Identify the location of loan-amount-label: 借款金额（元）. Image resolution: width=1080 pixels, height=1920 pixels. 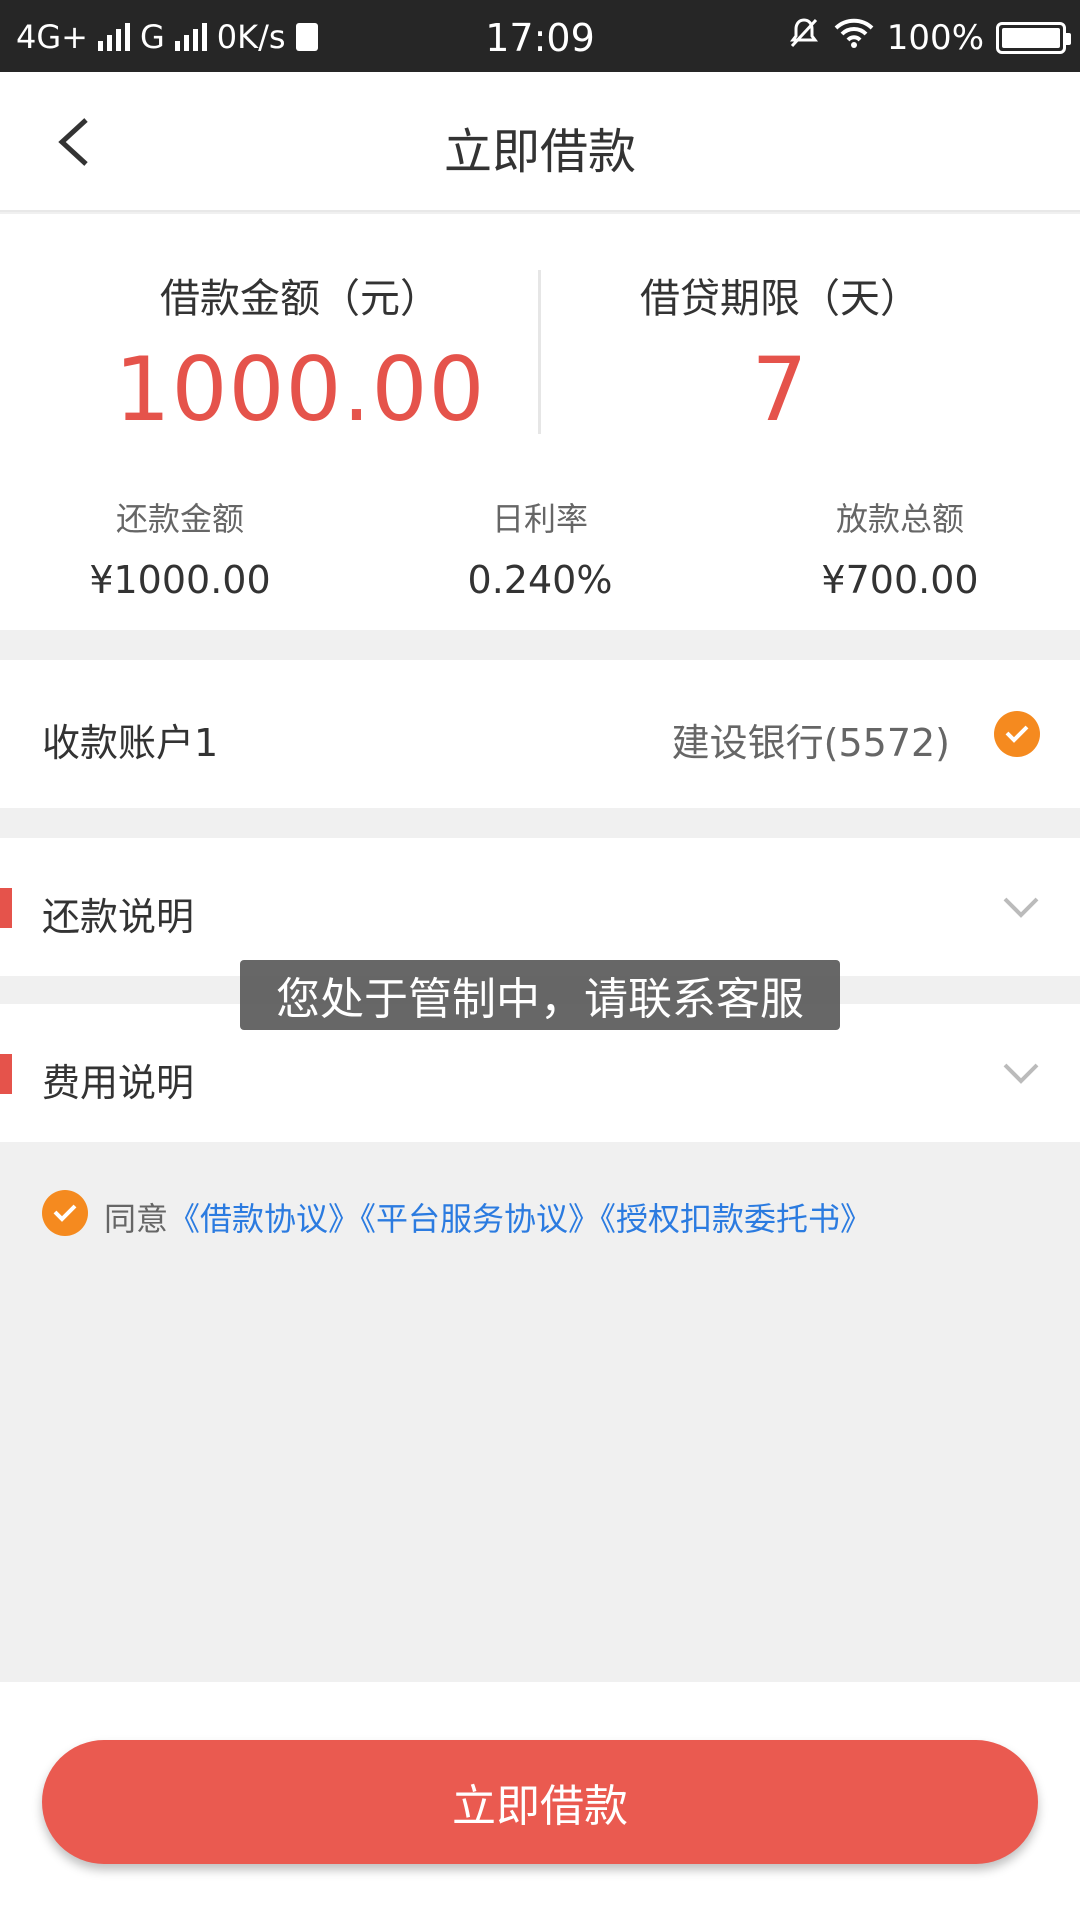
(300, 299).